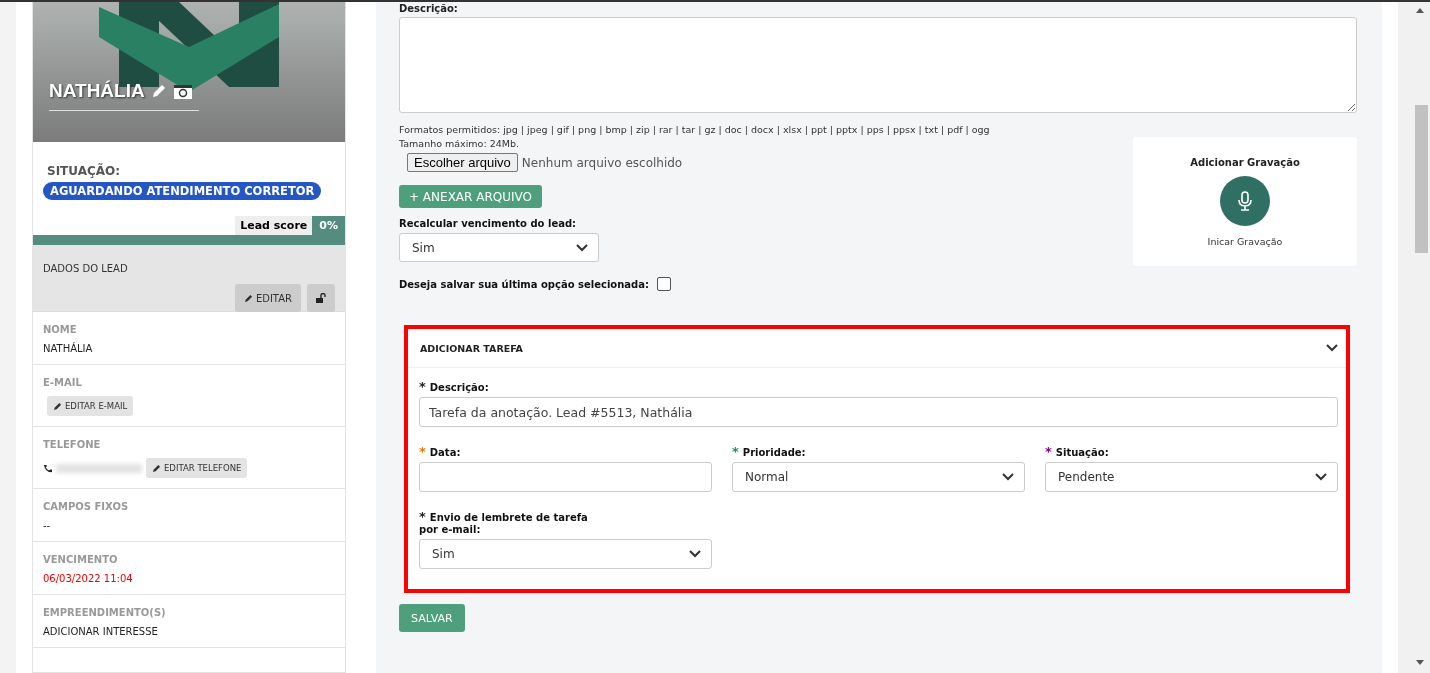 Image resolution: width=1430 pixels, height=673 pixels. Describe the element at coordinates (695, 129) in the screenshot. I see `allowed-formats-text: Formatos permitidos: jpg | jpeg | gif | png | bmp | zip | rar | tar | gz | doc | docx | xlsx | ppt | pptx | pps | ppsx | txt | pdf | ogg` at that location.